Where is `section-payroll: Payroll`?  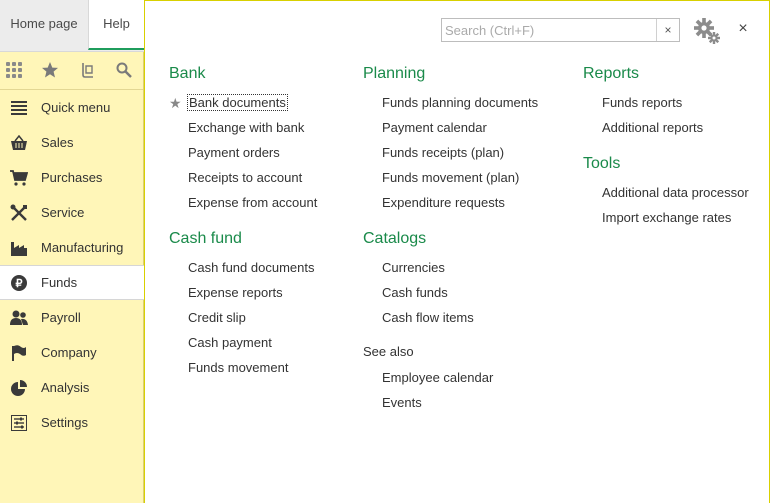 section-payroll: Payroll is located at coordinates (71, 317).